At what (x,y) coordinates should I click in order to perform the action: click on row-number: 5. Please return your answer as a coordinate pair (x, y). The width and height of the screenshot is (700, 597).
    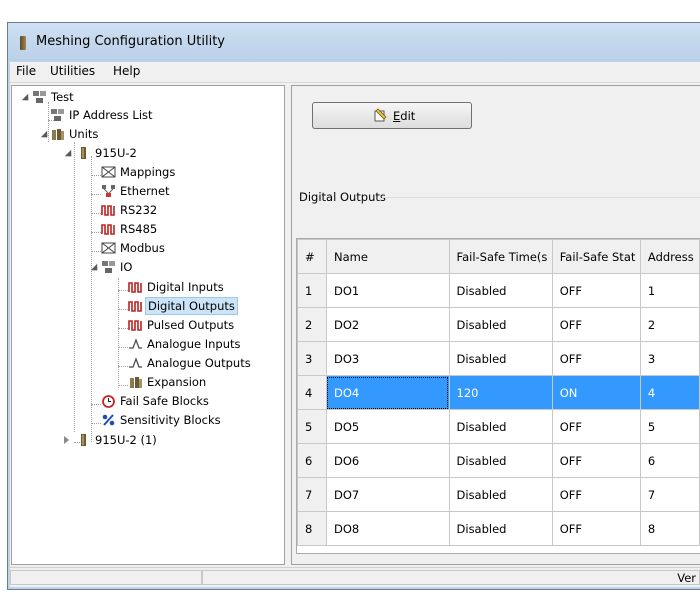
    Looking at the image, I should click on (312, 426).